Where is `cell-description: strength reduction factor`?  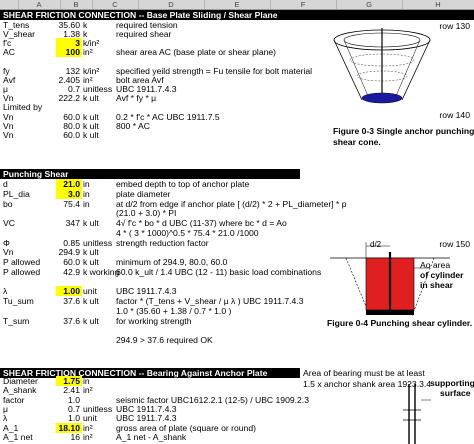
cell-description: strength reduction factor is located at coordinates (223, 243).